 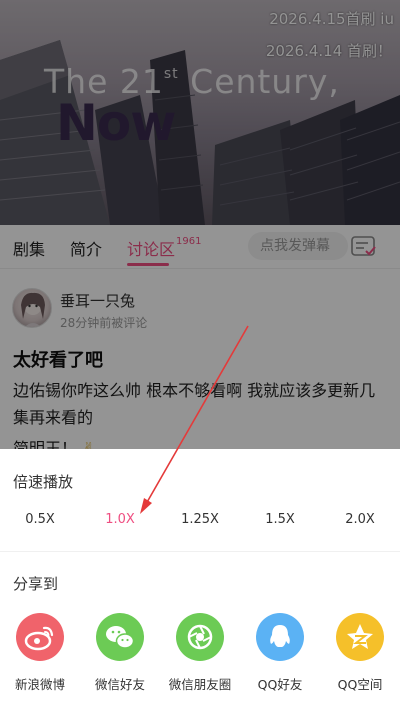 I want to click on share-moments-button: 微信朋友圈, so click(x=200, y=653).